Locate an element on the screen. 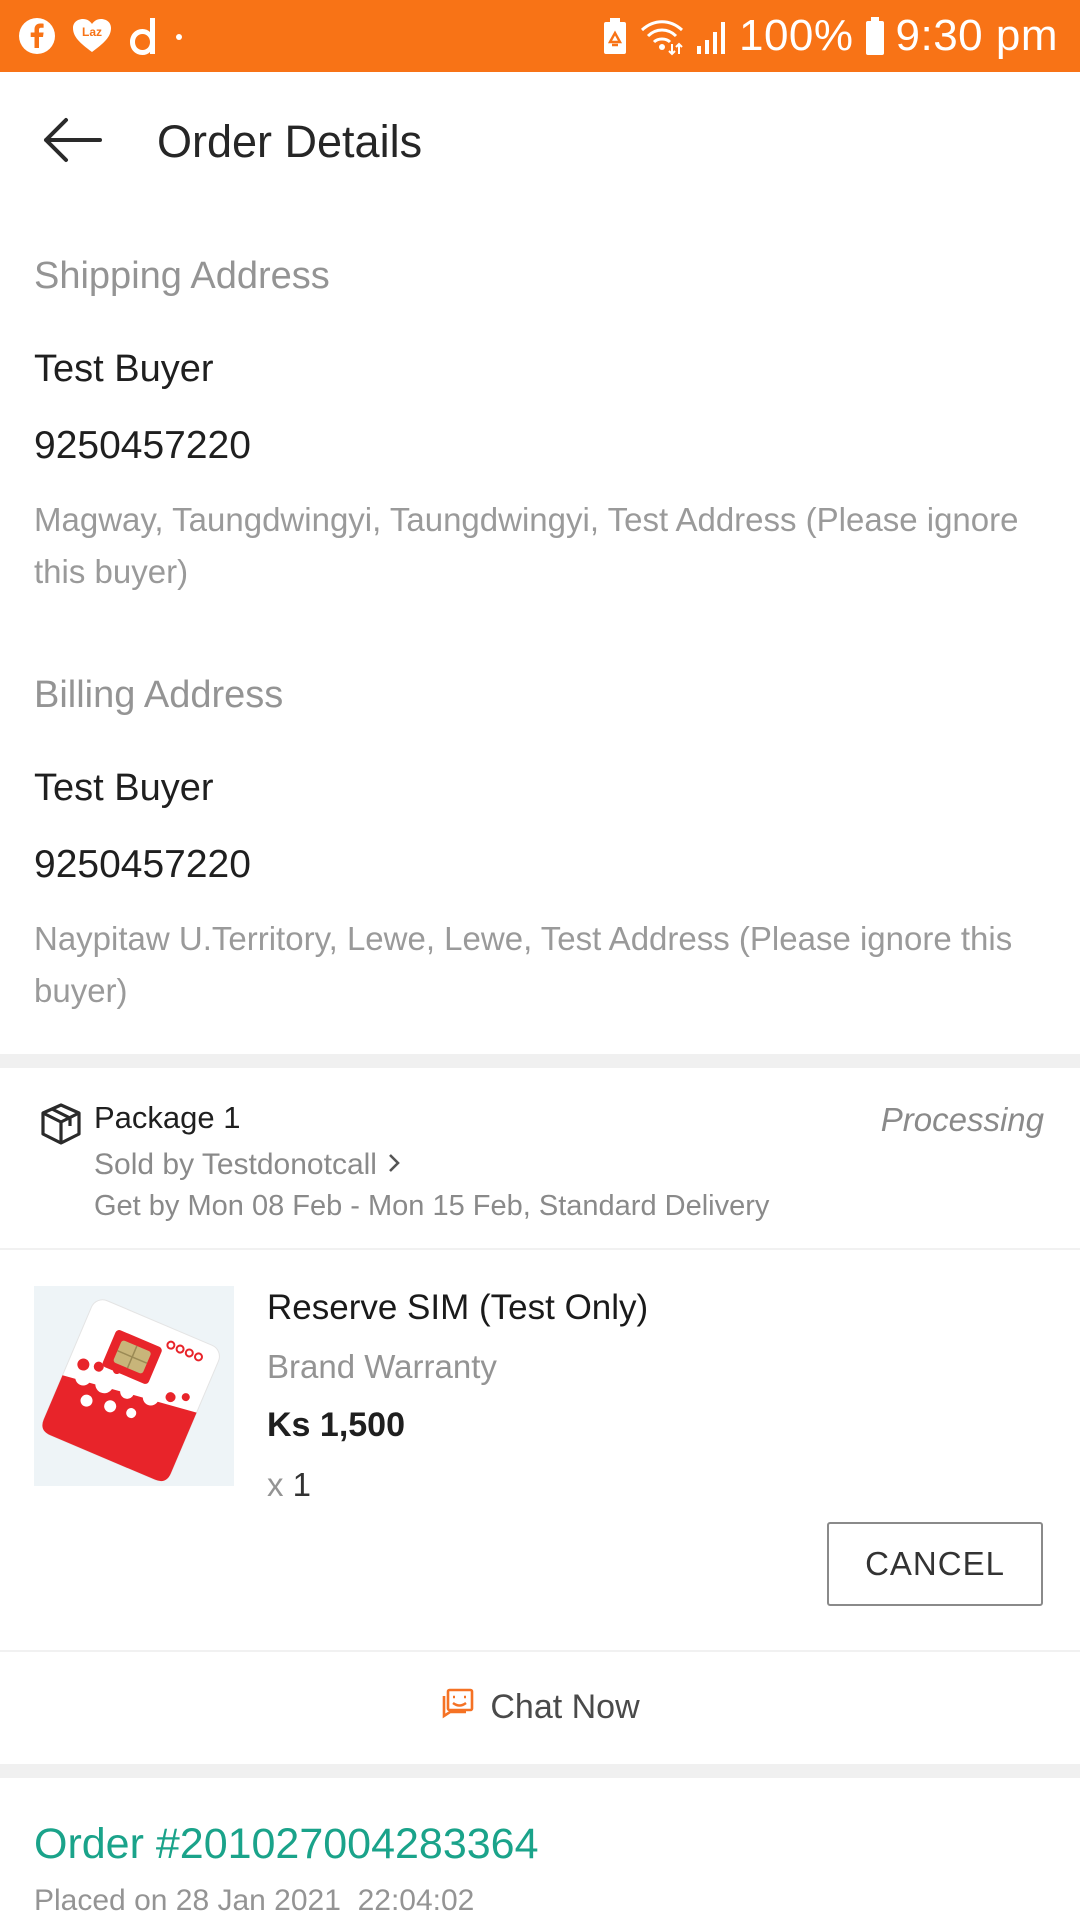 This screenshot has width=1080, height=1920. chevron-right-icon is located at coordinates (394, 1165).